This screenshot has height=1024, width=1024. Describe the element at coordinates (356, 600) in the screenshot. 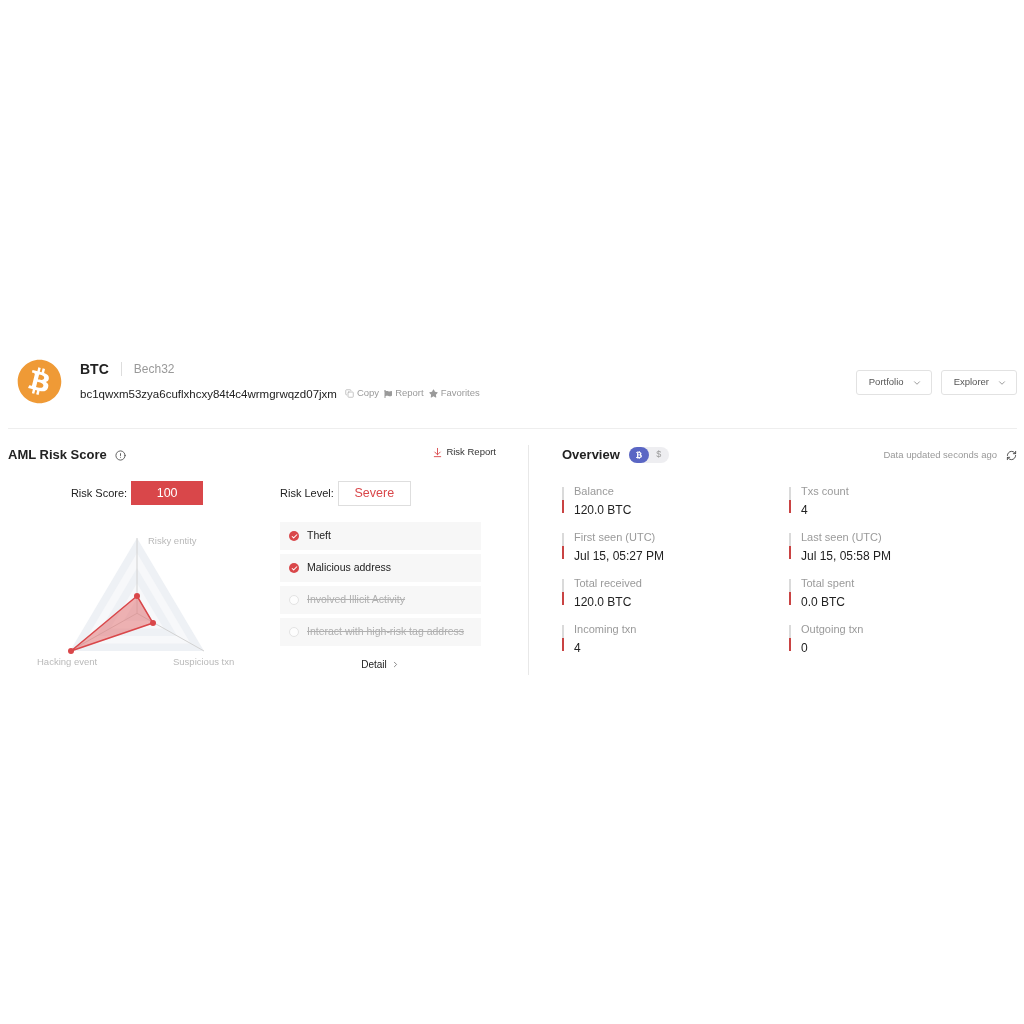

I see `risk-flag-label: Involved Illicit Activity` at that location.